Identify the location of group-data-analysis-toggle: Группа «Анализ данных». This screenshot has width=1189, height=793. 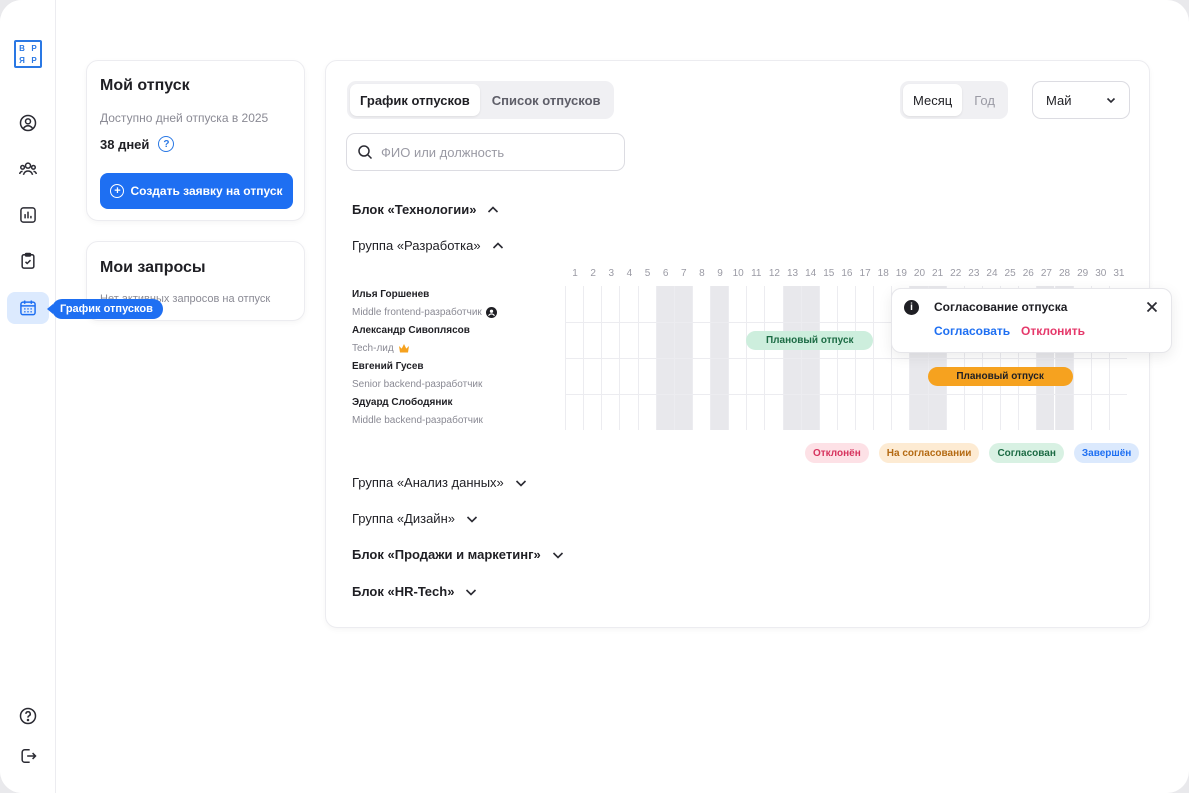
(440, 482).